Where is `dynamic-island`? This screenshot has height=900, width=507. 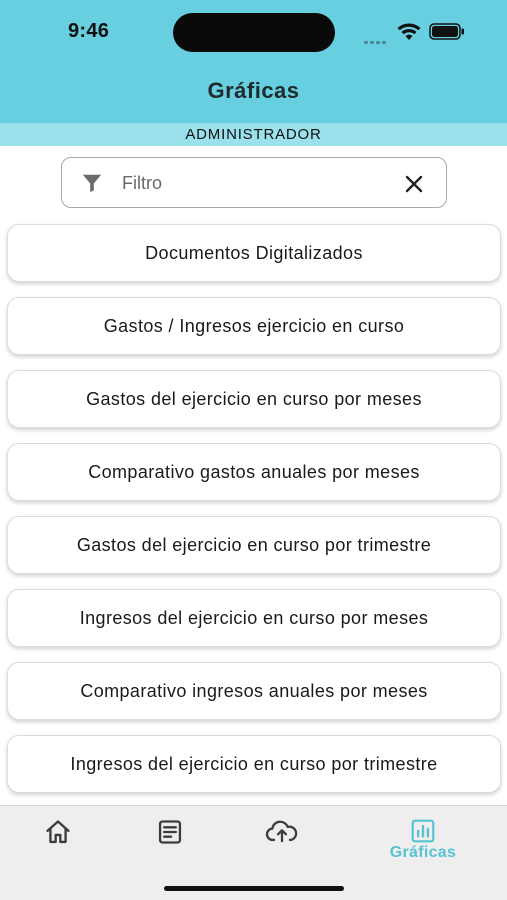 dynamic-island is located at coordinates (254, 32).